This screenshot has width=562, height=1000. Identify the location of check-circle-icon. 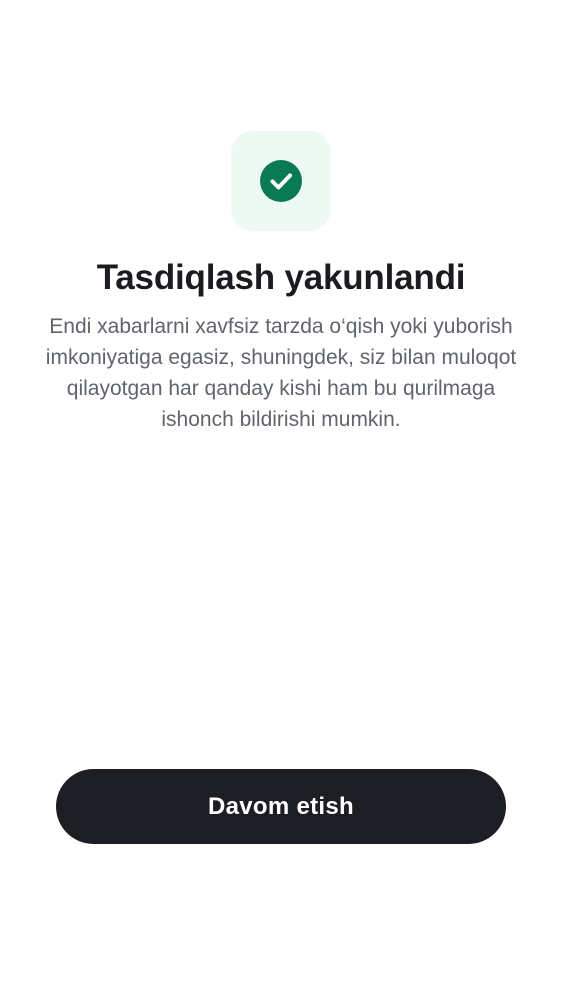
(281, 181).